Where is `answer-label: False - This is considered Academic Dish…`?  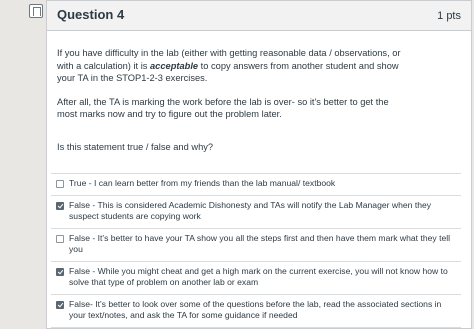 answer-label: False - This is considered Academic Dish… is located at coordinates (250, 210).